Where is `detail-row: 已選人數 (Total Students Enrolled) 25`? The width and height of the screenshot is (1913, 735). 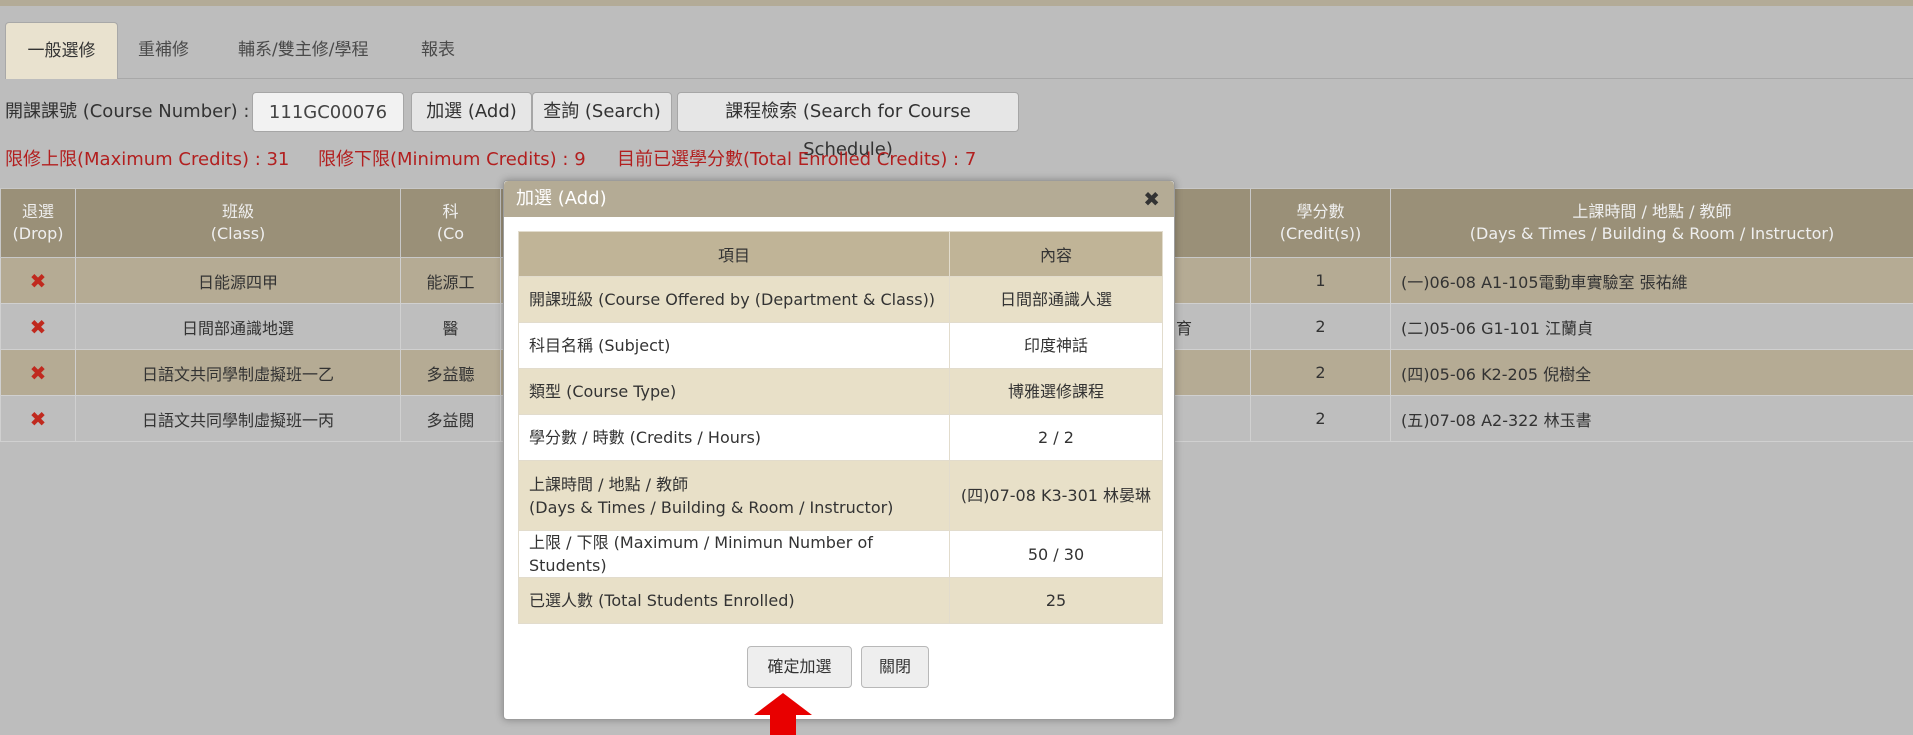 detail-row: 已選人數 (Total Students Enrolled) 25 is located at coordinates (840, 600).